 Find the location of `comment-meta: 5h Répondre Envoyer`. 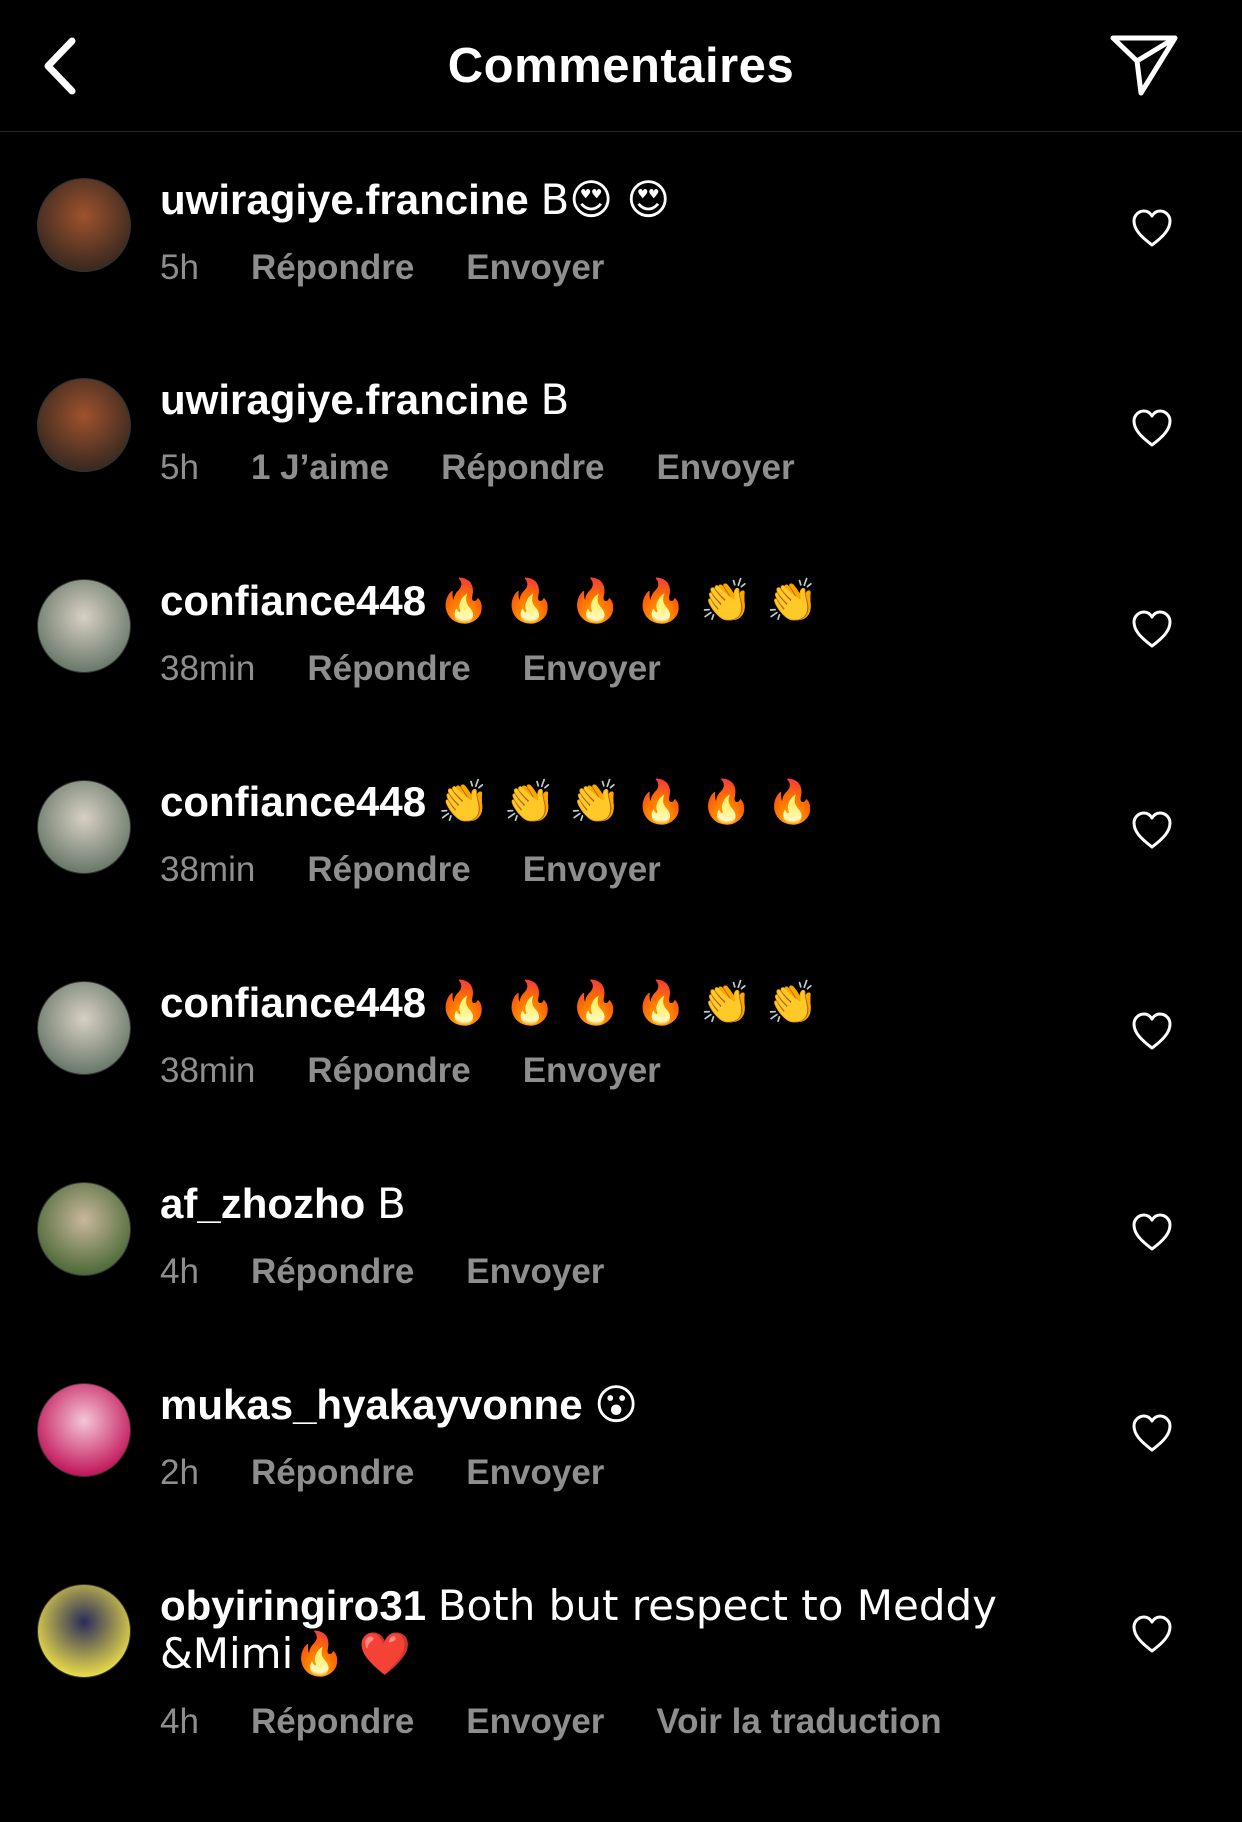

comment-meta: 5h Répondre Envoyer is located at coordinates (382, 268).